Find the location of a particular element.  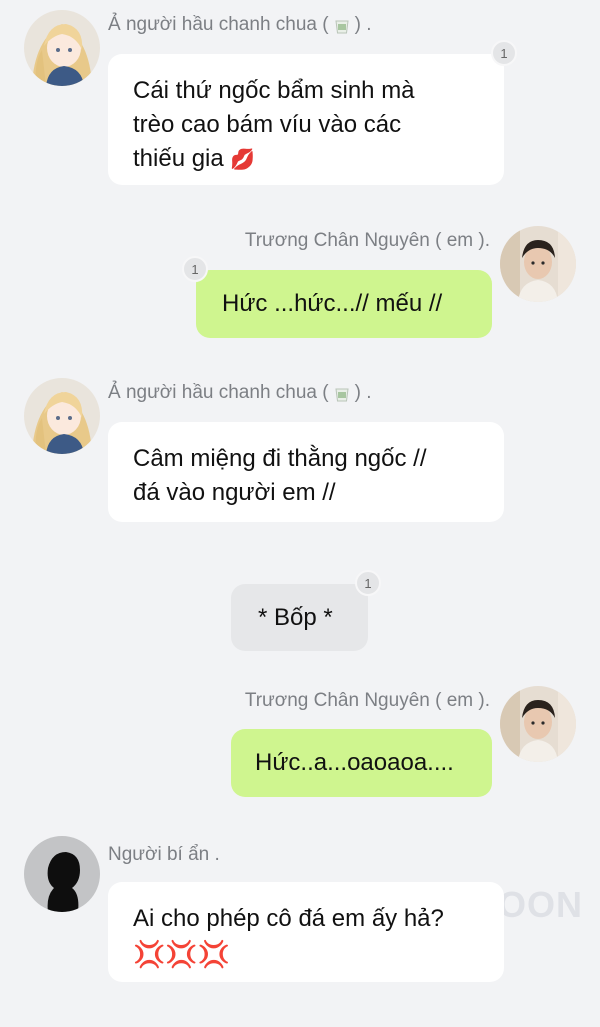

message-text-line: thiếu gia 💋 is located at coordinates (194, 158).